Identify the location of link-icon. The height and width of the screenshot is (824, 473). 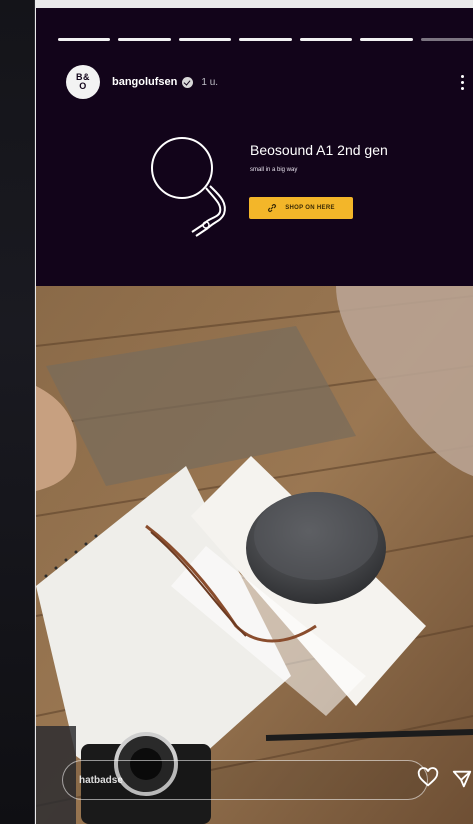
(272, 208).